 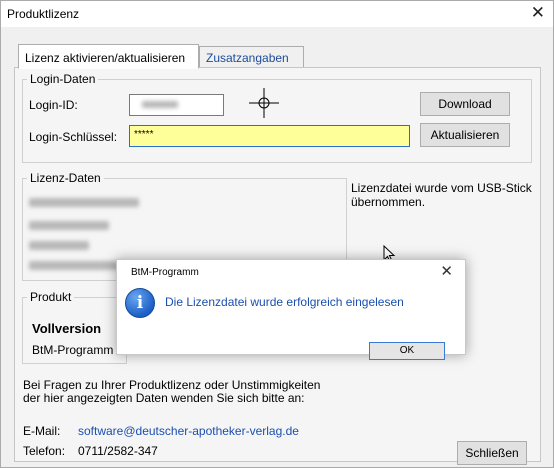 What do you see at coordinates (388, 202) in the screenshot?
I see `license-status-line-2: übernommen.` at bounding box center [388, 202].